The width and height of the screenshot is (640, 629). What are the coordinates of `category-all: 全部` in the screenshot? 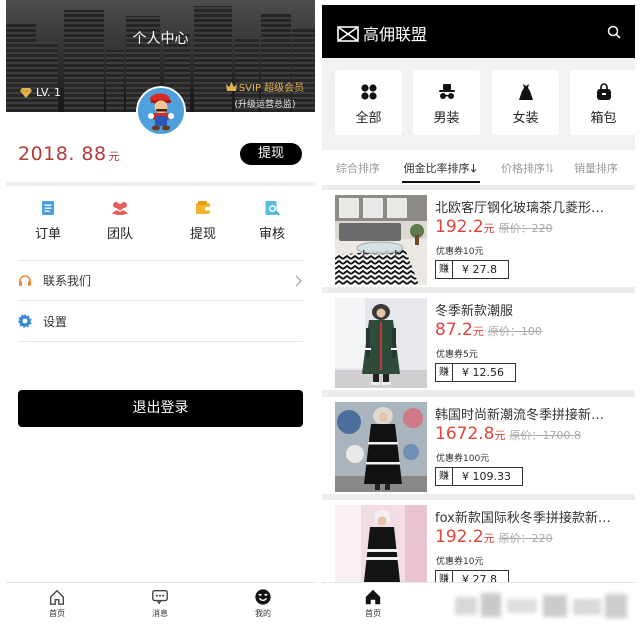 It's located at (368, 102).